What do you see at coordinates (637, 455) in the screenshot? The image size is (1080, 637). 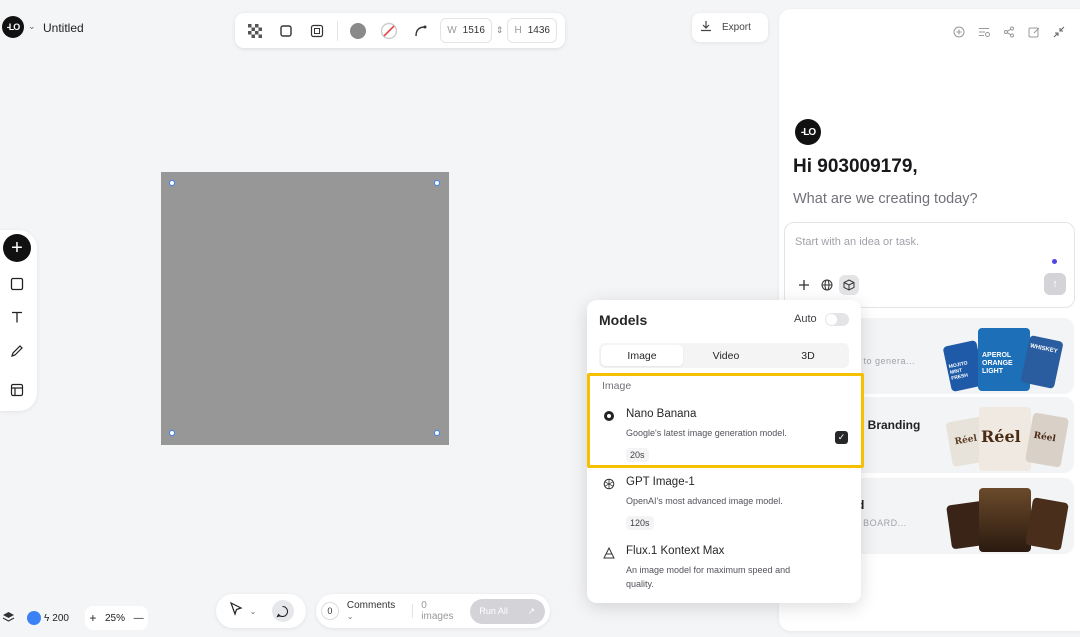 I see `model-time-badge: 20s` at bounding box center [637, 455].